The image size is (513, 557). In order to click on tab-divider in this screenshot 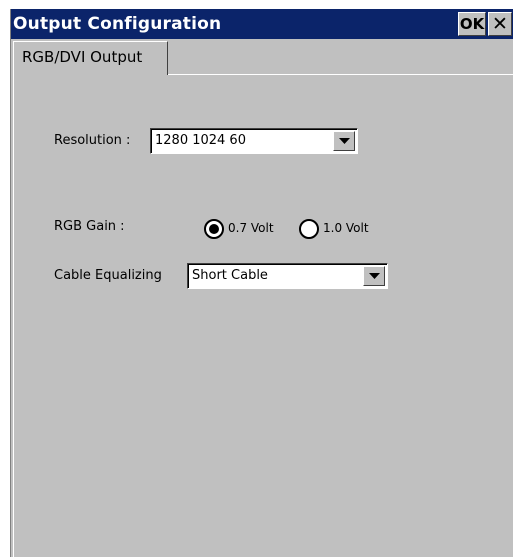, I will do `click(340, 74)`.